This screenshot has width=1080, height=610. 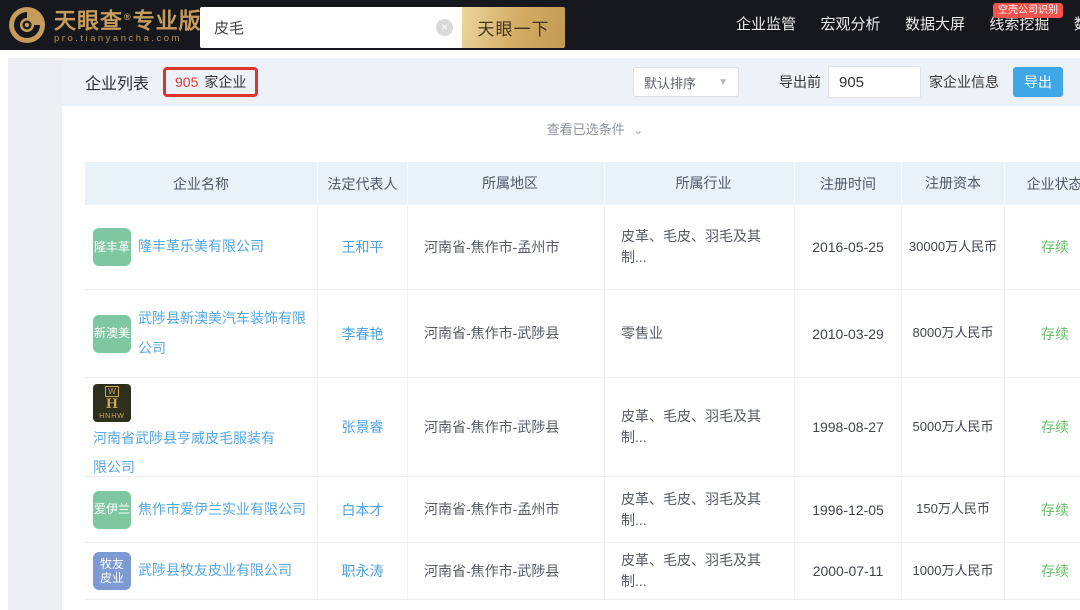 What do you see at coordinates (700, 183) in the screenshot?
I see `header-industry: 所属行业` at bounding box center [700, 183].